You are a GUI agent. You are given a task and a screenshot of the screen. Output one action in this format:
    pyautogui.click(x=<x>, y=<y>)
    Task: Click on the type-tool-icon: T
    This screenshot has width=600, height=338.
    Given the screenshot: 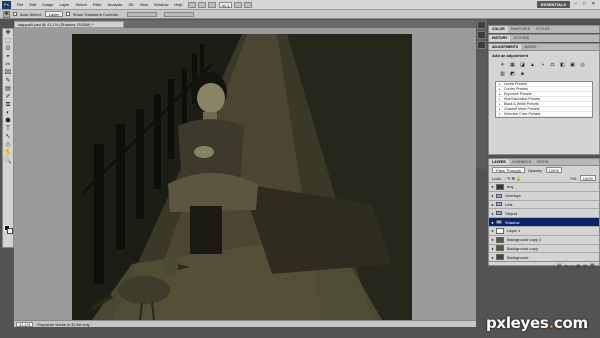 What is the action you would take?
    pyautogui.click(x=8, y=129)
    